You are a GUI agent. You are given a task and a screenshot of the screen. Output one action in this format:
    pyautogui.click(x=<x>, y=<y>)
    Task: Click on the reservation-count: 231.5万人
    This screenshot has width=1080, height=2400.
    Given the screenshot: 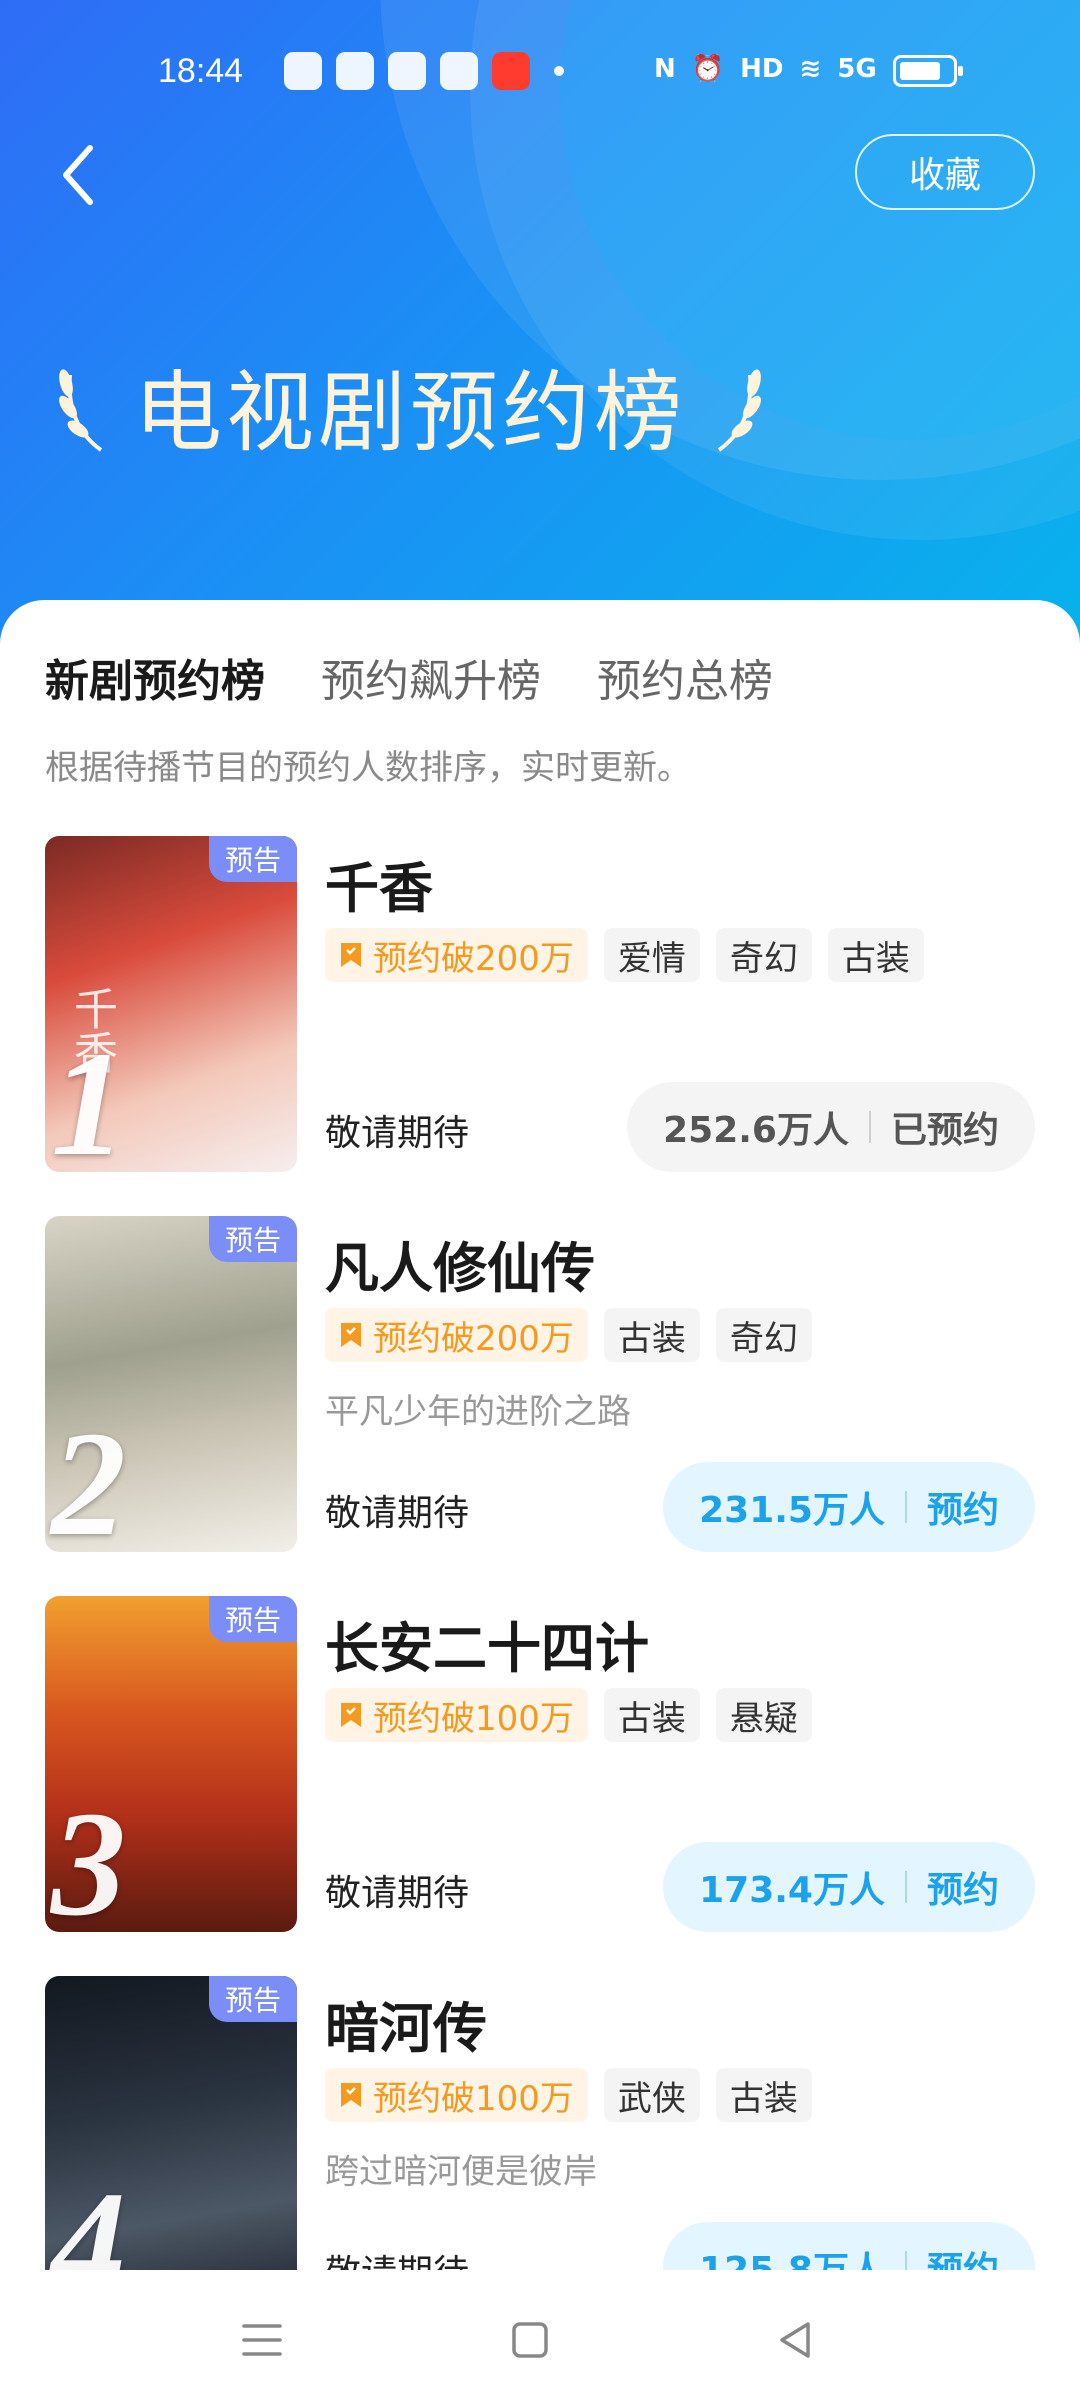 What is the action you would take?
    pyautogui.click(x=792, y=1510)
    